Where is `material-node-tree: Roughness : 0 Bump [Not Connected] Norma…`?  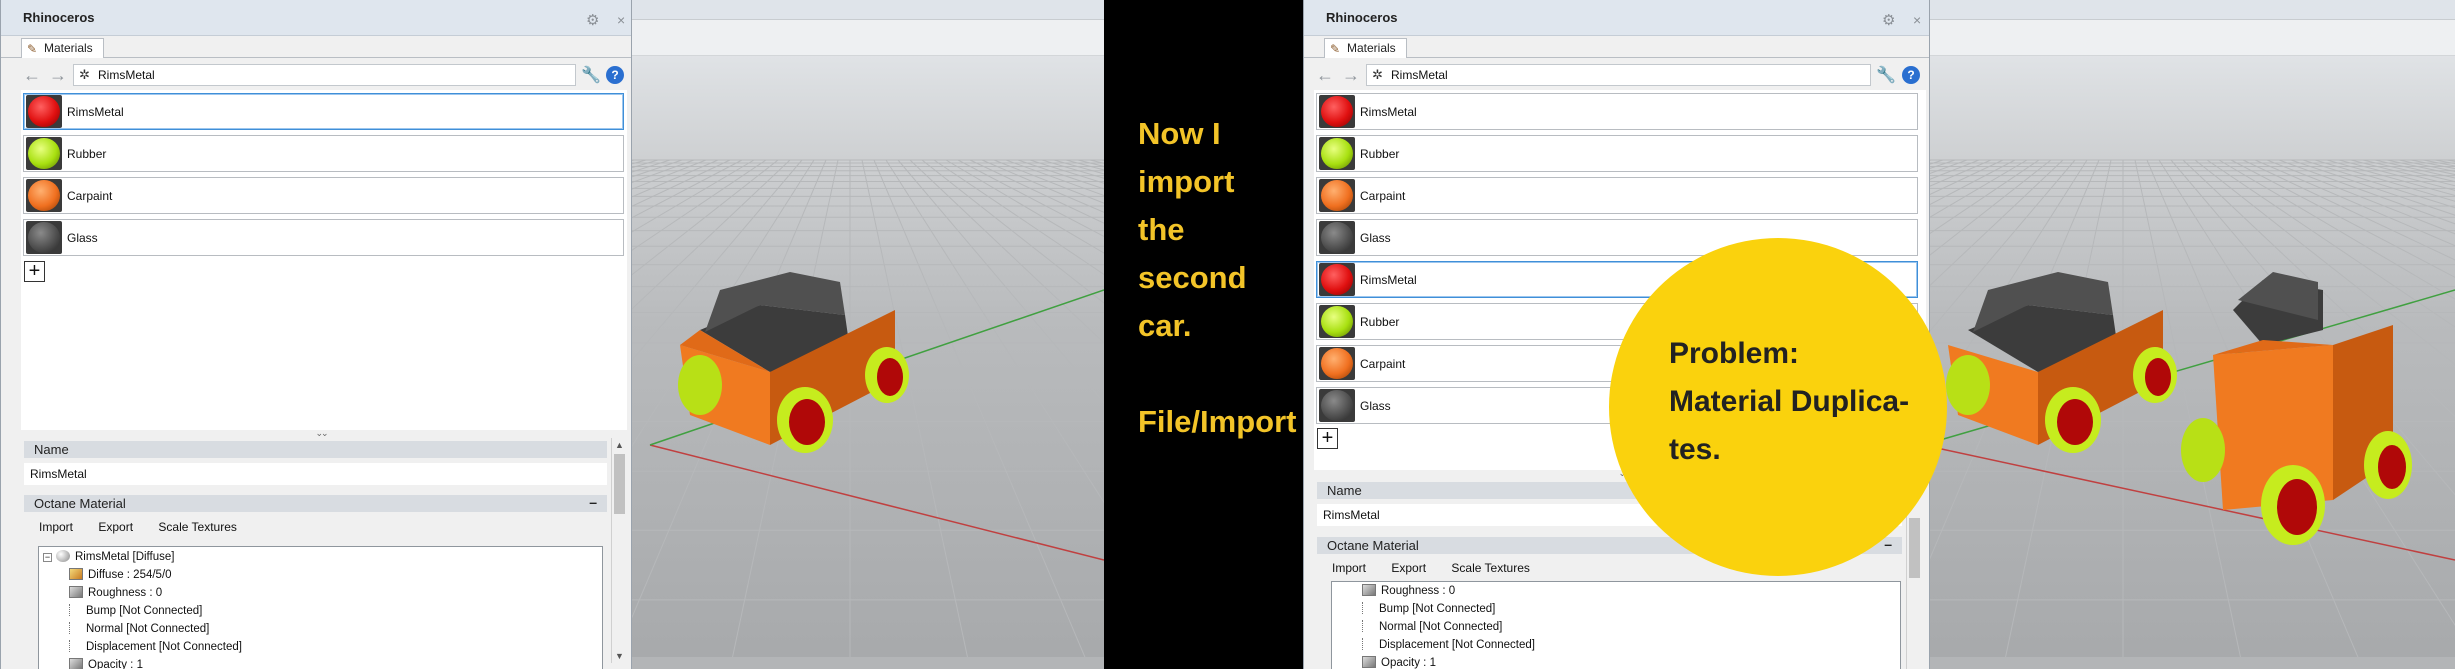 material-node-tree: Roughness : 0 Bump [Not Connected] Norma… is located at coordinates (1616, 625).